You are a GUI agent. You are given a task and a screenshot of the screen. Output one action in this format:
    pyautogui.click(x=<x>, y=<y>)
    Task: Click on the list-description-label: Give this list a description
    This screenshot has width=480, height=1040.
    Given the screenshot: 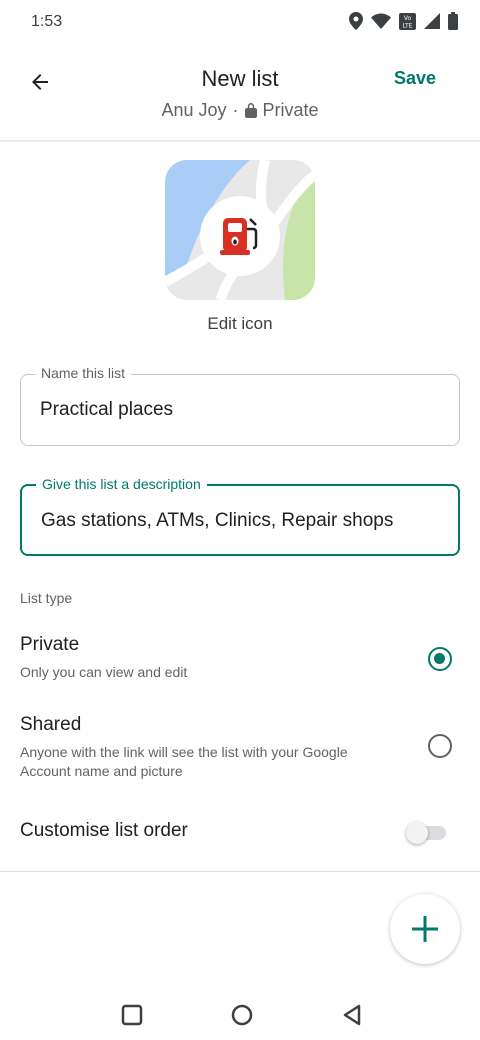 What is the action you would take?
    pyautogui.click(x=121, y=484)
    